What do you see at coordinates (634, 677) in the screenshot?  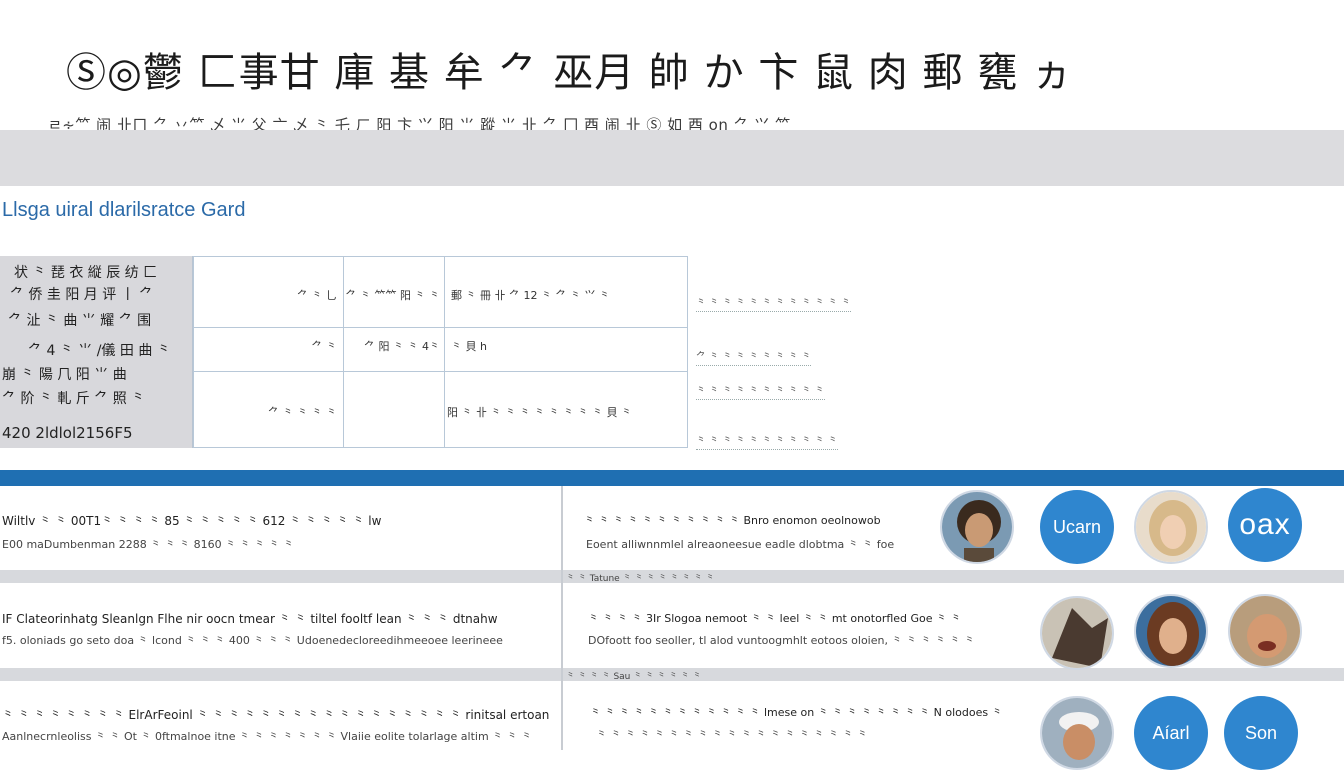 I see `separator-label: ⺀ ⺀ ⺀ ⺀ Sau ⺀ ⺀ ⺀ ⺀ ⺀ ⺀` at bounding box center [634, 677].